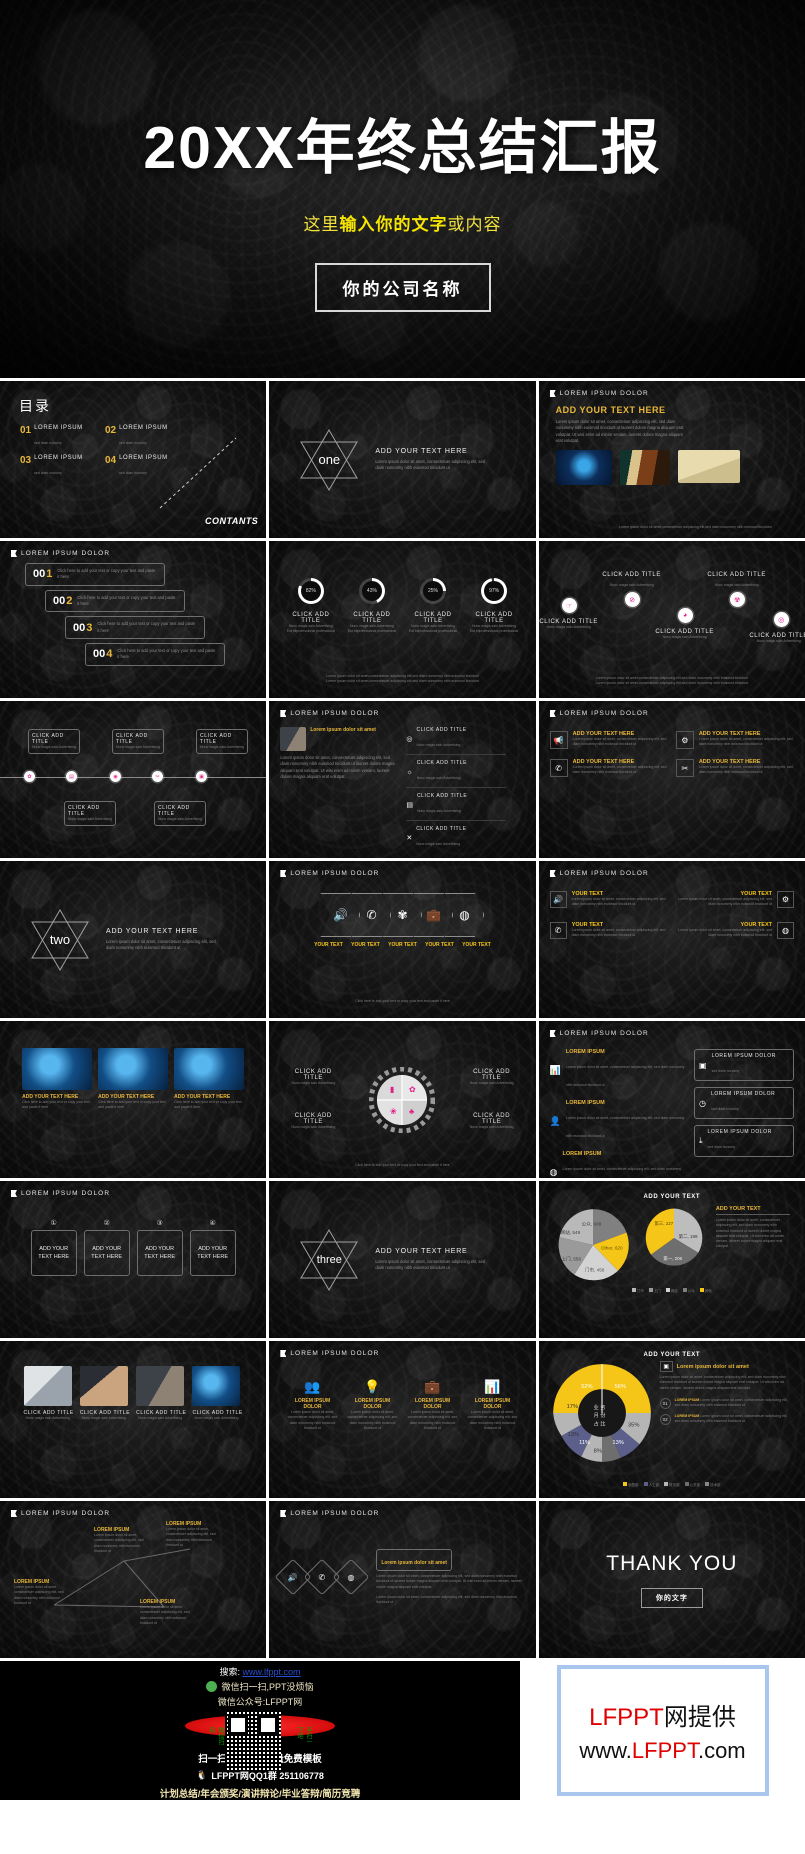 The image size is (805, 1854). I want to click on numbered-card: ③ ADD YOUR TEXT HERE, so click(159, 1247).